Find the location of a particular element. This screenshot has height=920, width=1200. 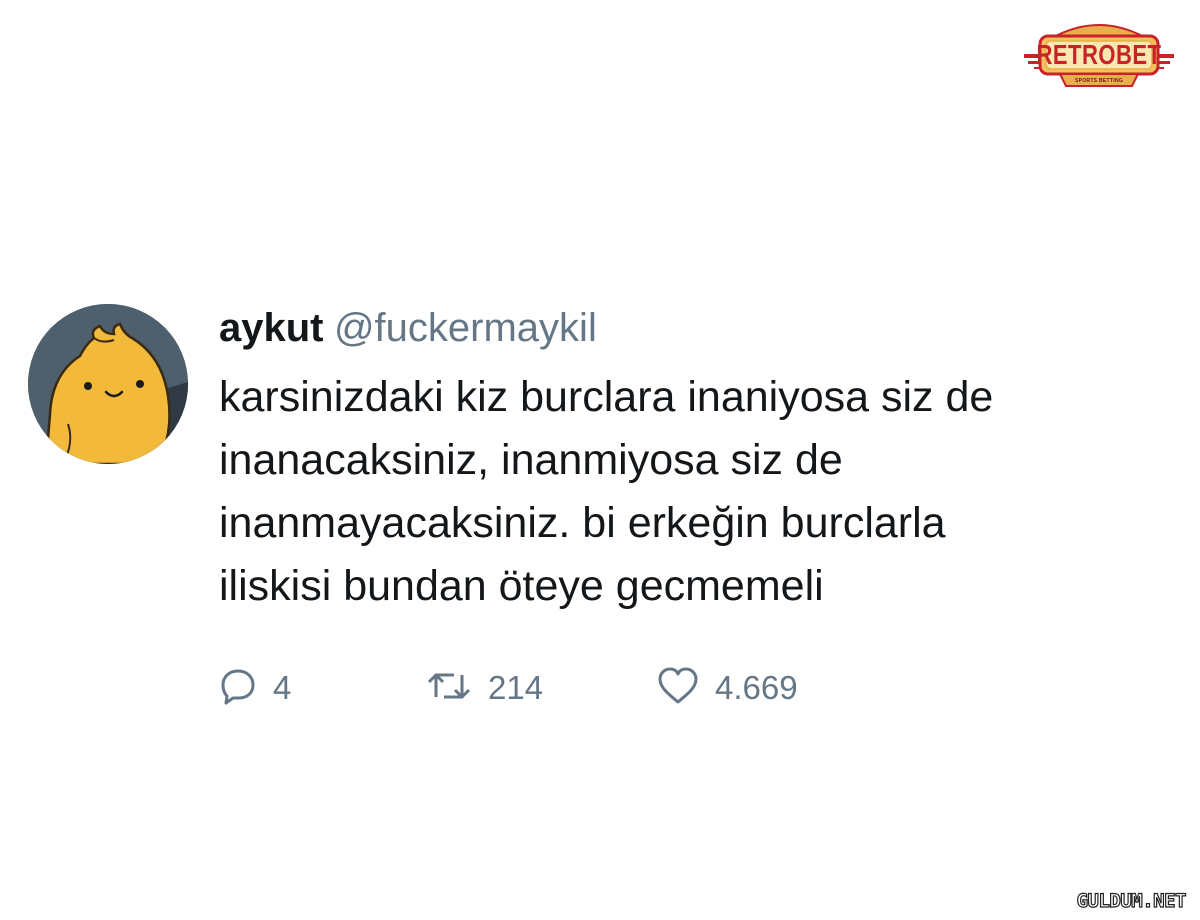

cartoon-chick-avatar-icon is located at coordinates (108, 384).